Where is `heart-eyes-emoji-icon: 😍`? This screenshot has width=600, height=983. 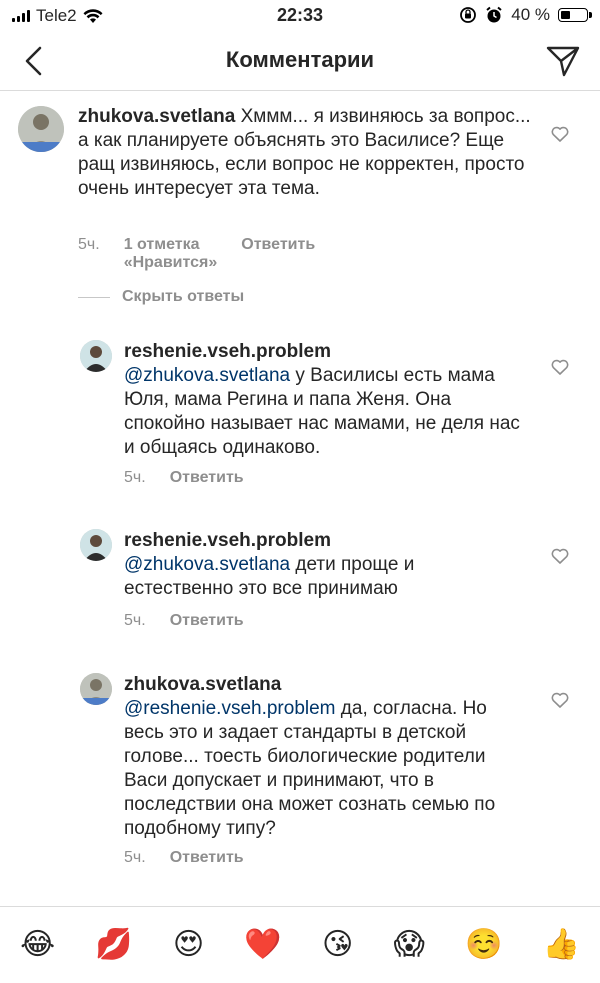 heart-eyes-emoji-icon: 😍 is located at coordinates (188, 945).